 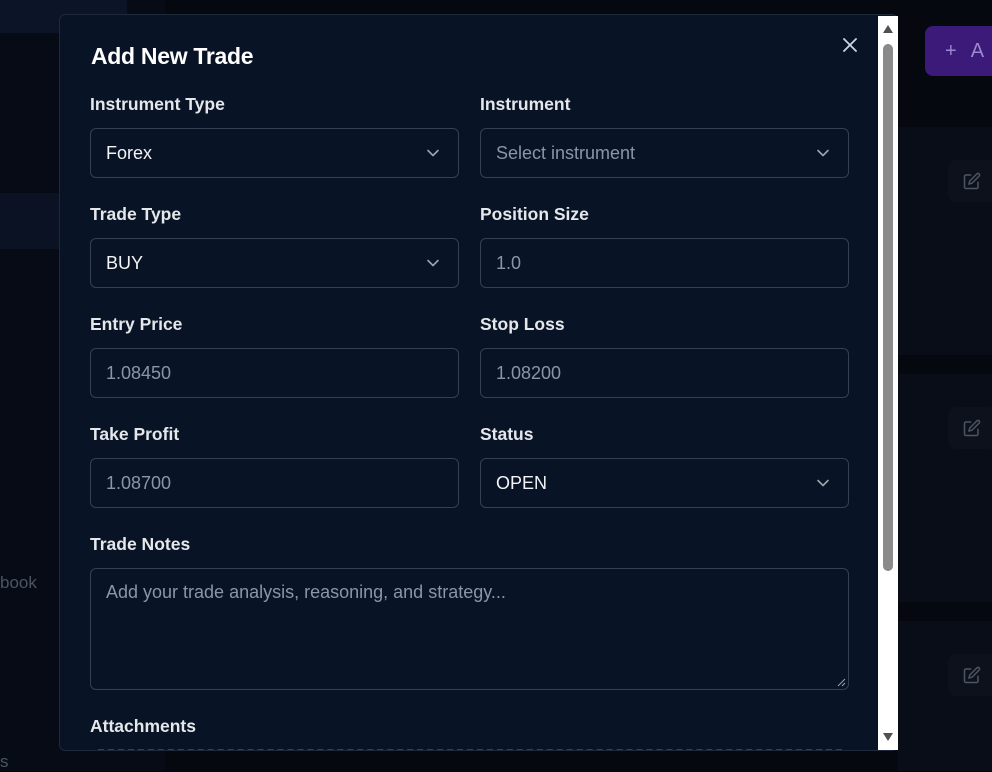 What do you see at coordinates (888, 29) in the screenshot?
I see `scroll-up-arrow-icon` at bounding box center [888, 29].